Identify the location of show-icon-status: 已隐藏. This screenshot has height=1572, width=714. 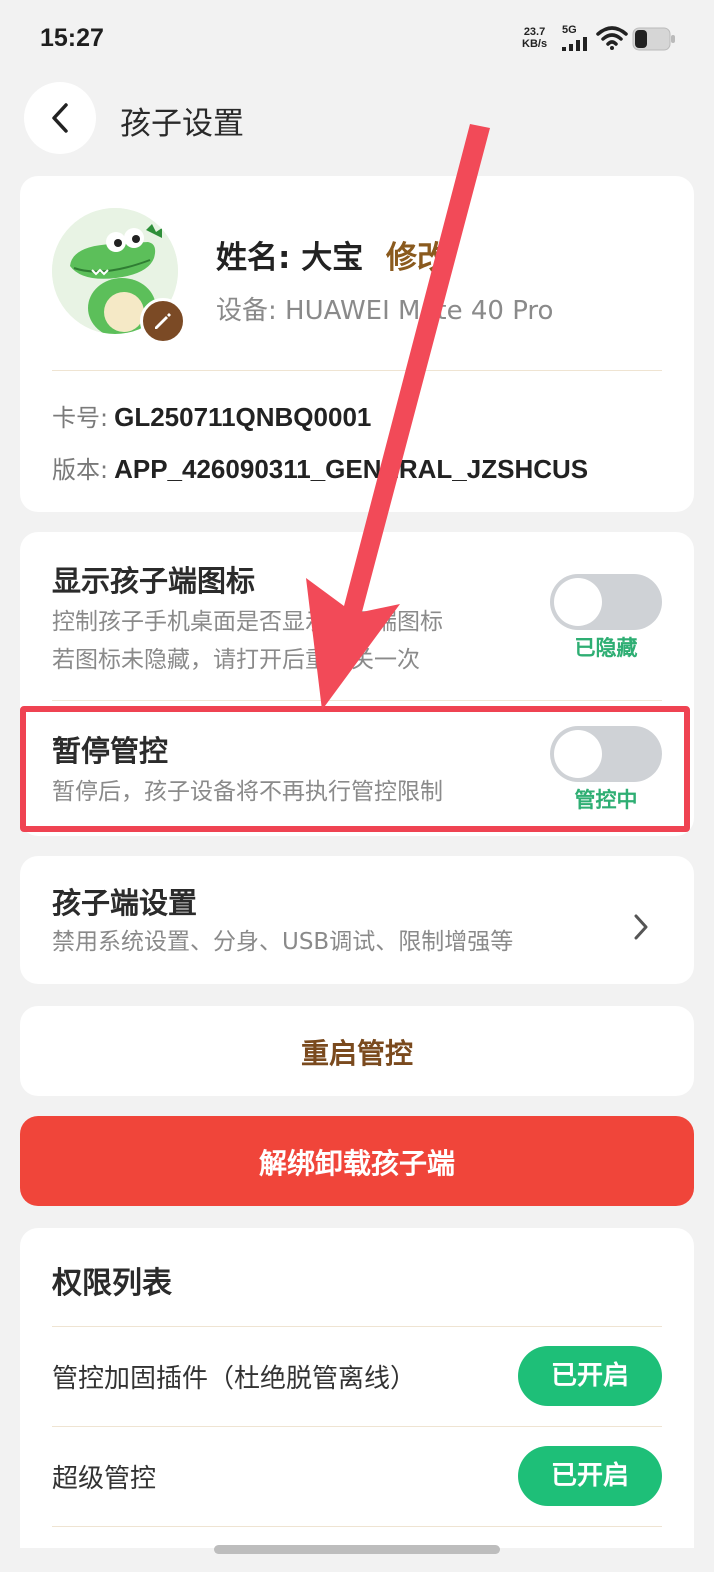
(606, 648).